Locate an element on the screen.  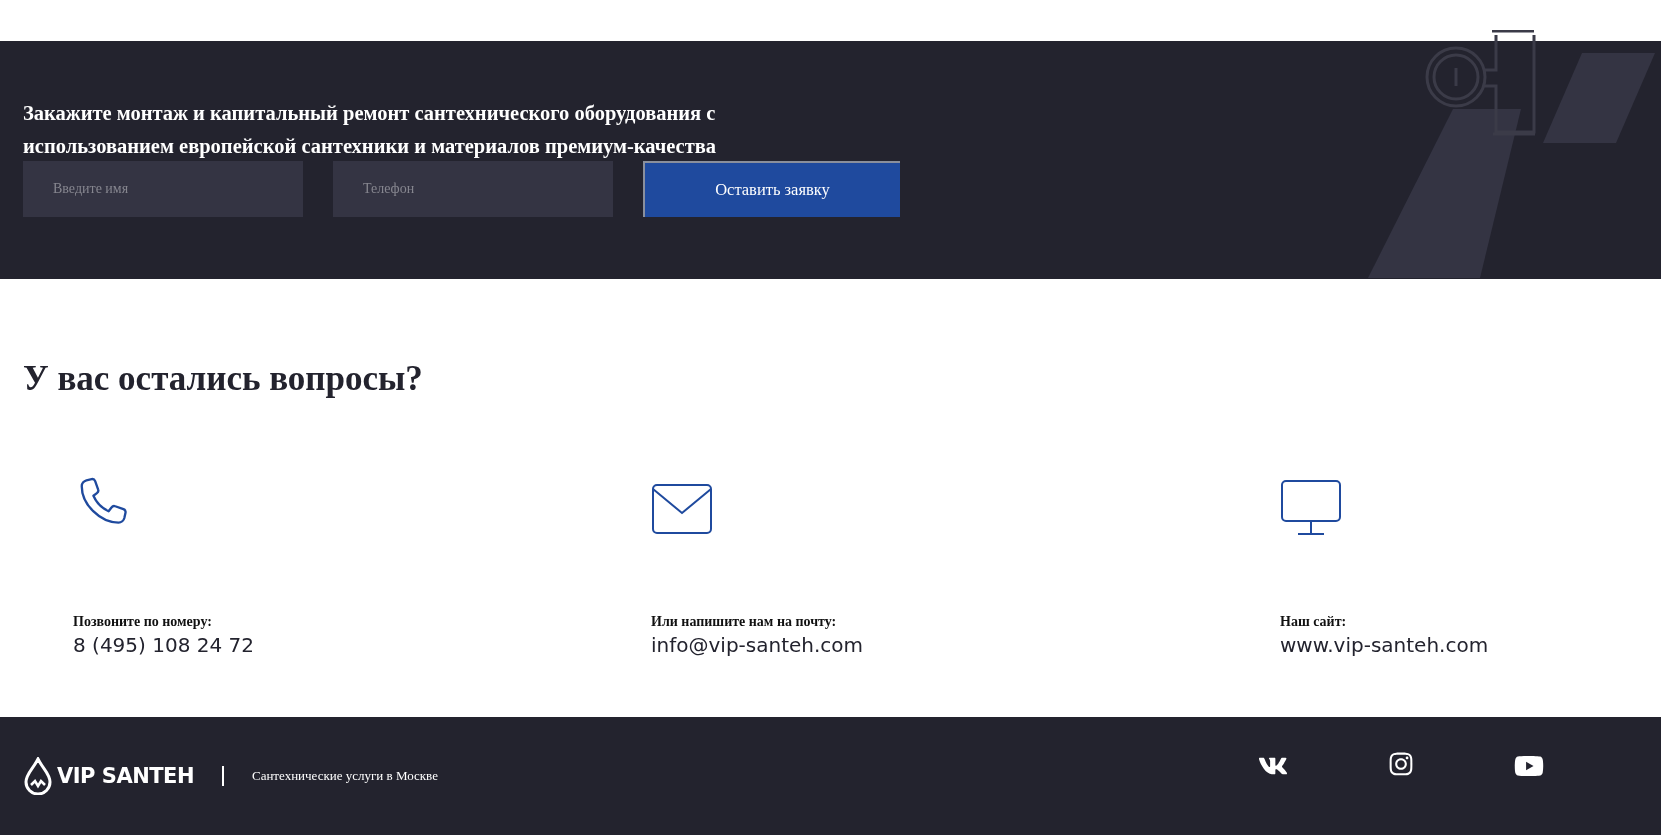
name-field: Введите имя is located at coordinates (163, 189).